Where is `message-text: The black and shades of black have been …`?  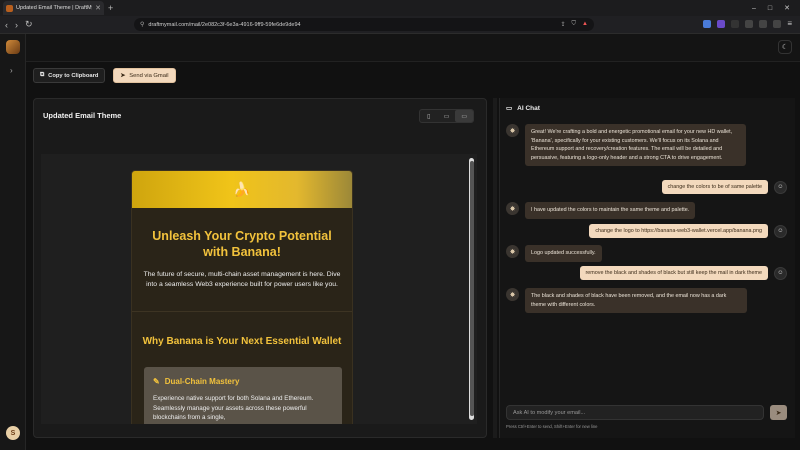 message-text: The black and shades of black have been … is located at coordinates (636, 301).